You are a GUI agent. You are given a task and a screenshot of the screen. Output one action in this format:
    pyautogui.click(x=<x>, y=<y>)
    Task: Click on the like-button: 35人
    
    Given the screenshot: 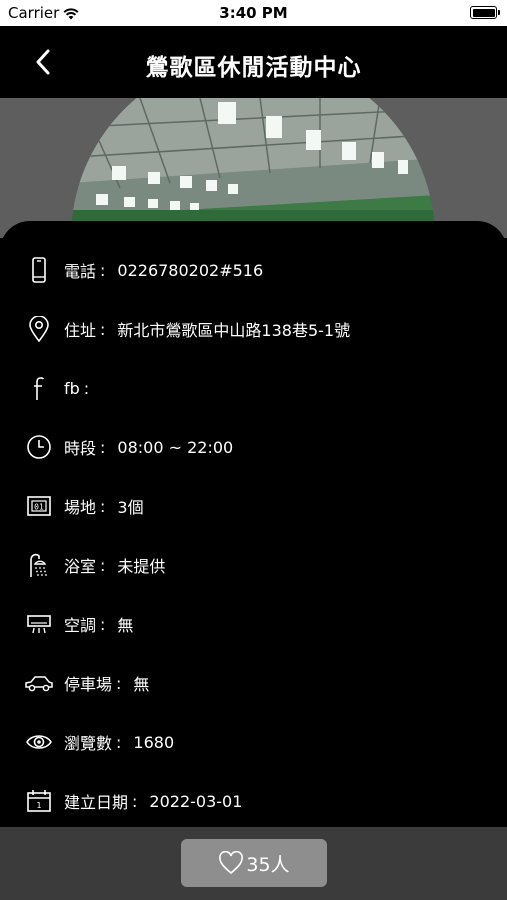 What is the action you would take?
    pyautogui.click(x=254, y=863)
    